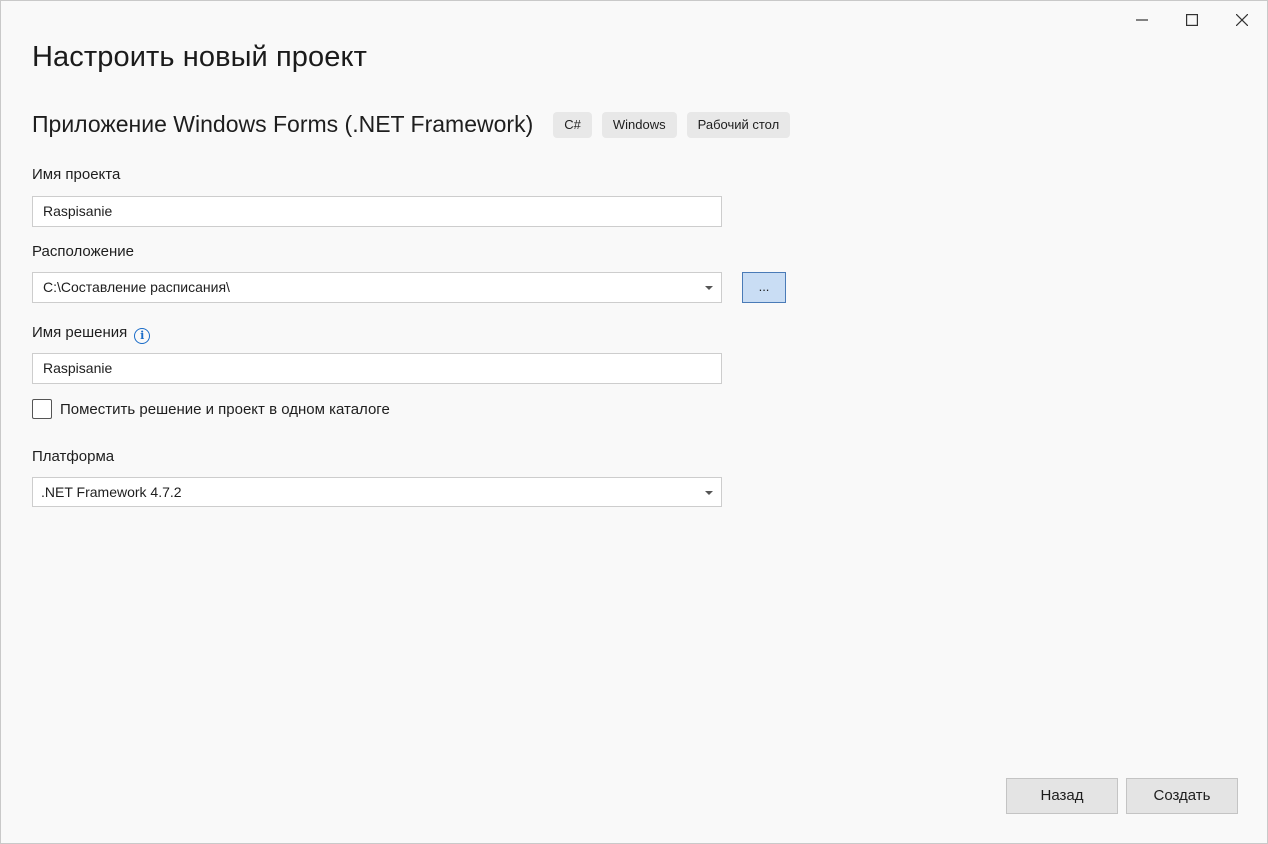  I want to click on page-title: Настроить новый проект, so click(199, 57).